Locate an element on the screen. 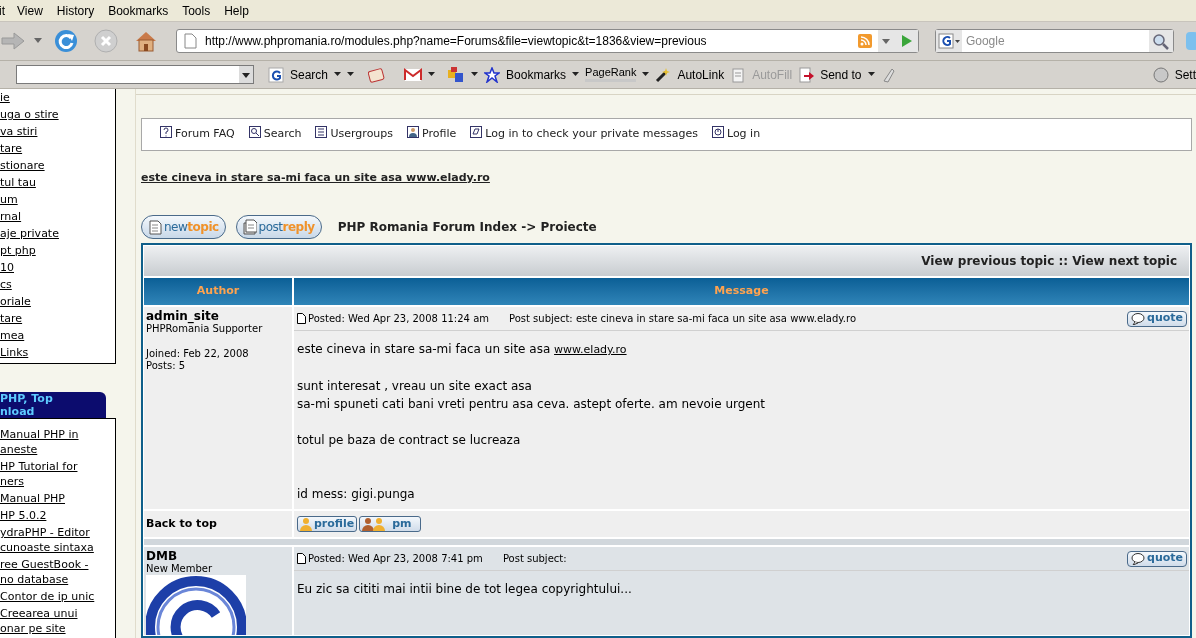  people-icon is located at coordinates (374, 524).